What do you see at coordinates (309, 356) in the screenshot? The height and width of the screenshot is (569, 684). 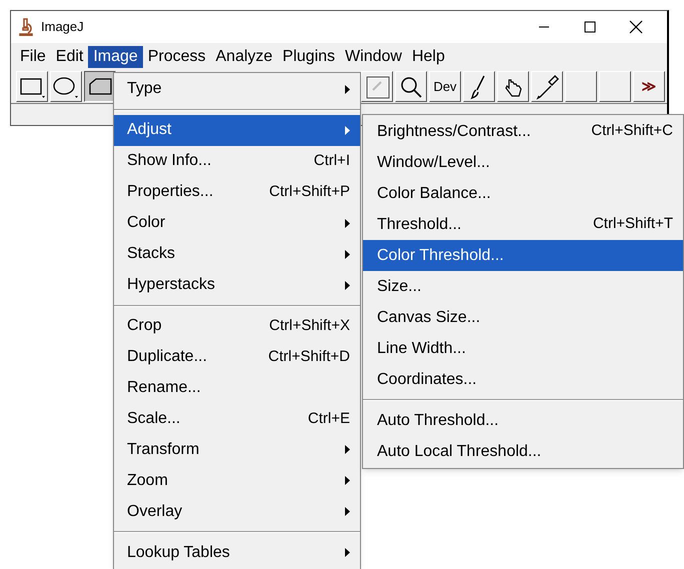 I see `shortcut-label: Ctrl+Shift+D` at bounding box center [309, 356].